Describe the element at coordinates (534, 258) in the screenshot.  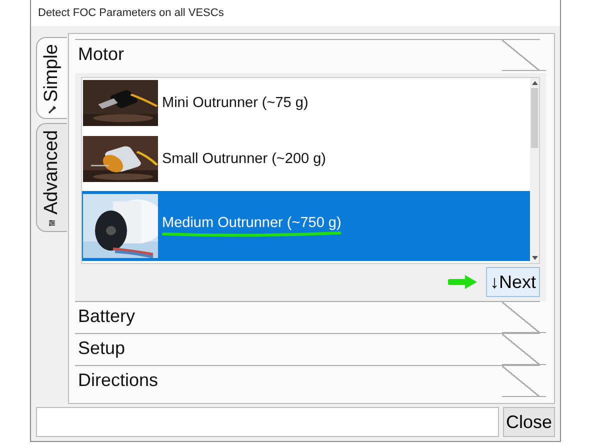
I see `scroll-down-icon` at that location.